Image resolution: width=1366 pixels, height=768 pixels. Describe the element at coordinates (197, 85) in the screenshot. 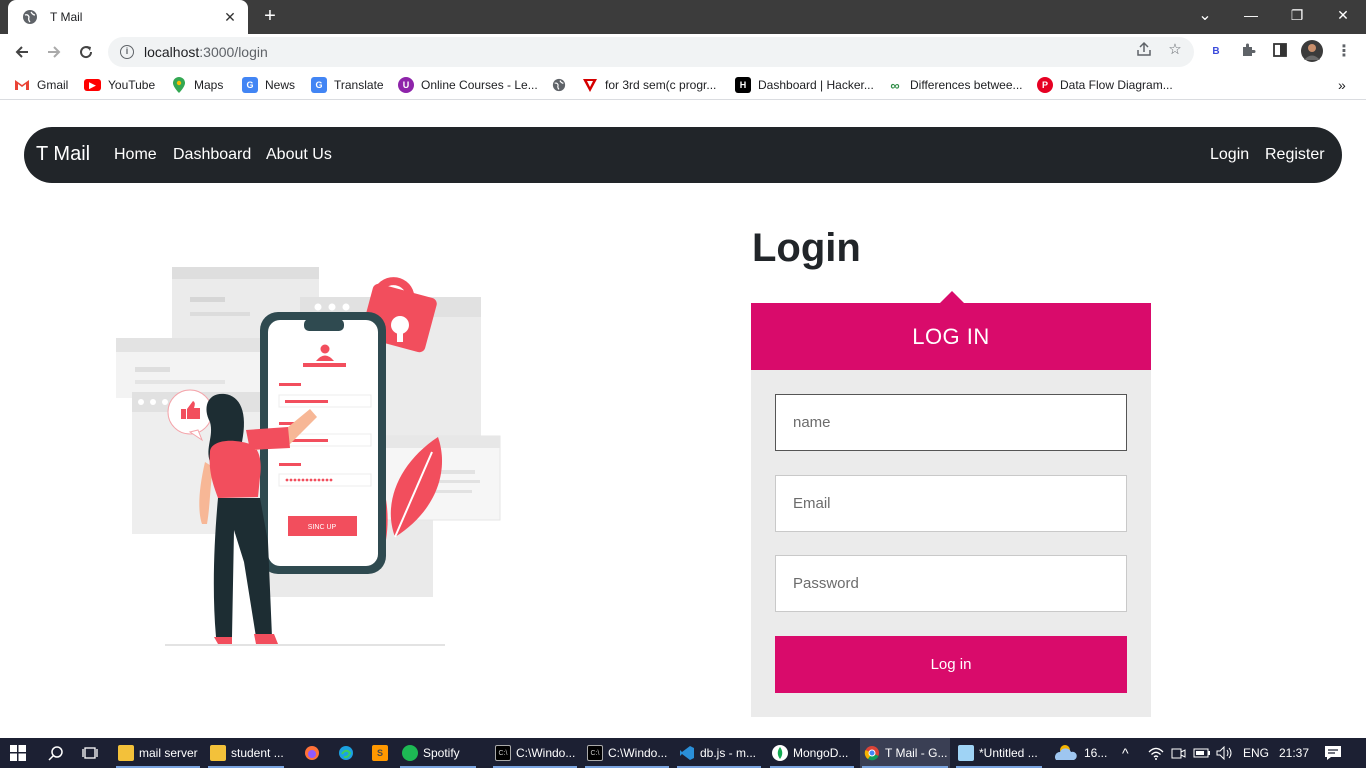

I see `bookmark-maps: Maps` at that location.